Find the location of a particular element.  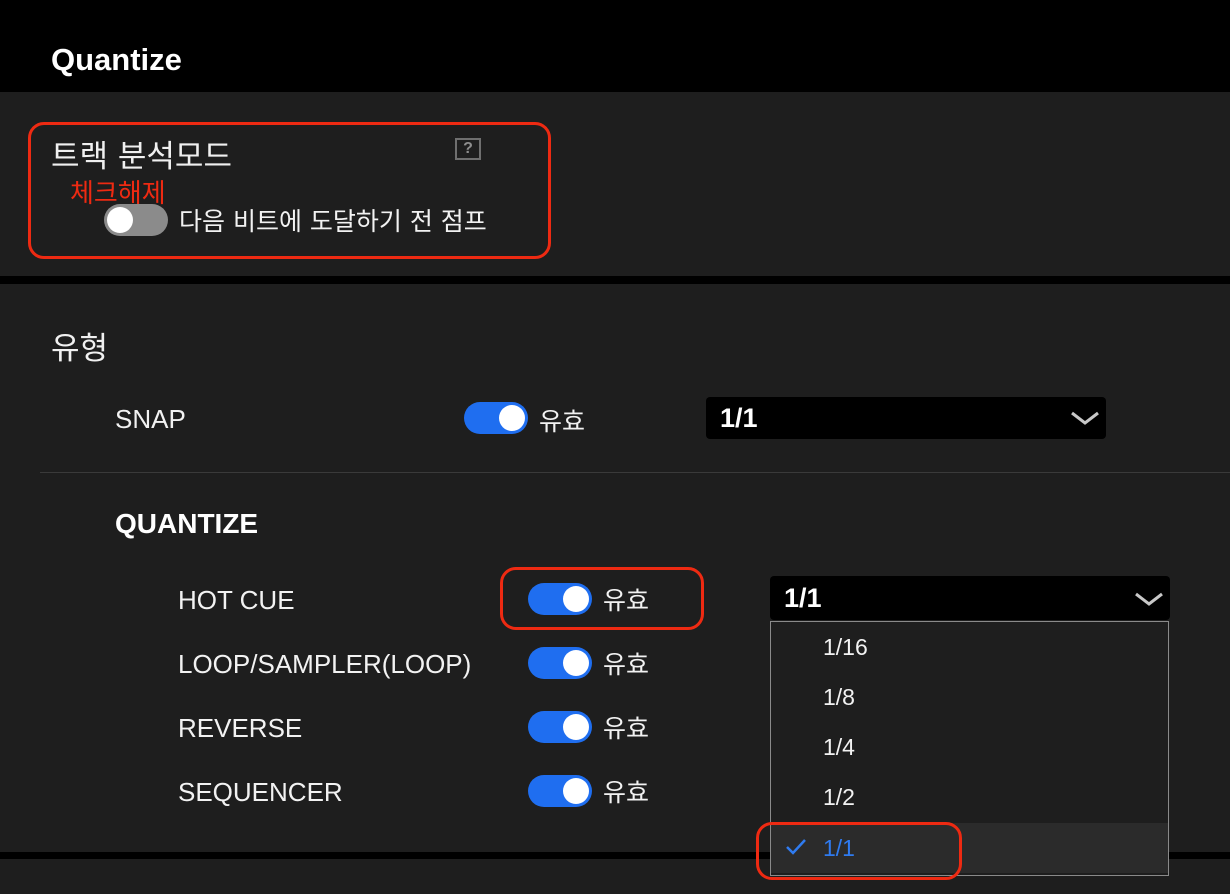

snap-select-value: 1/1 is located at coordinates (739, 418).